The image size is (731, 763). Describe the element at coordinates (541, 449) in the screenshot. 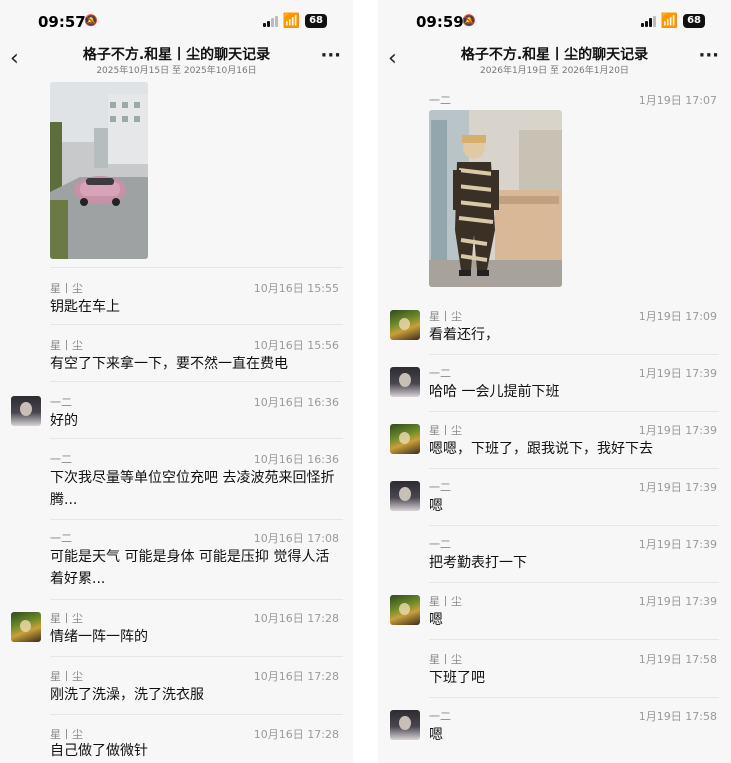

I see `message-text: 嗯嗯，下班了，跟我说下，我好下去` at that location.